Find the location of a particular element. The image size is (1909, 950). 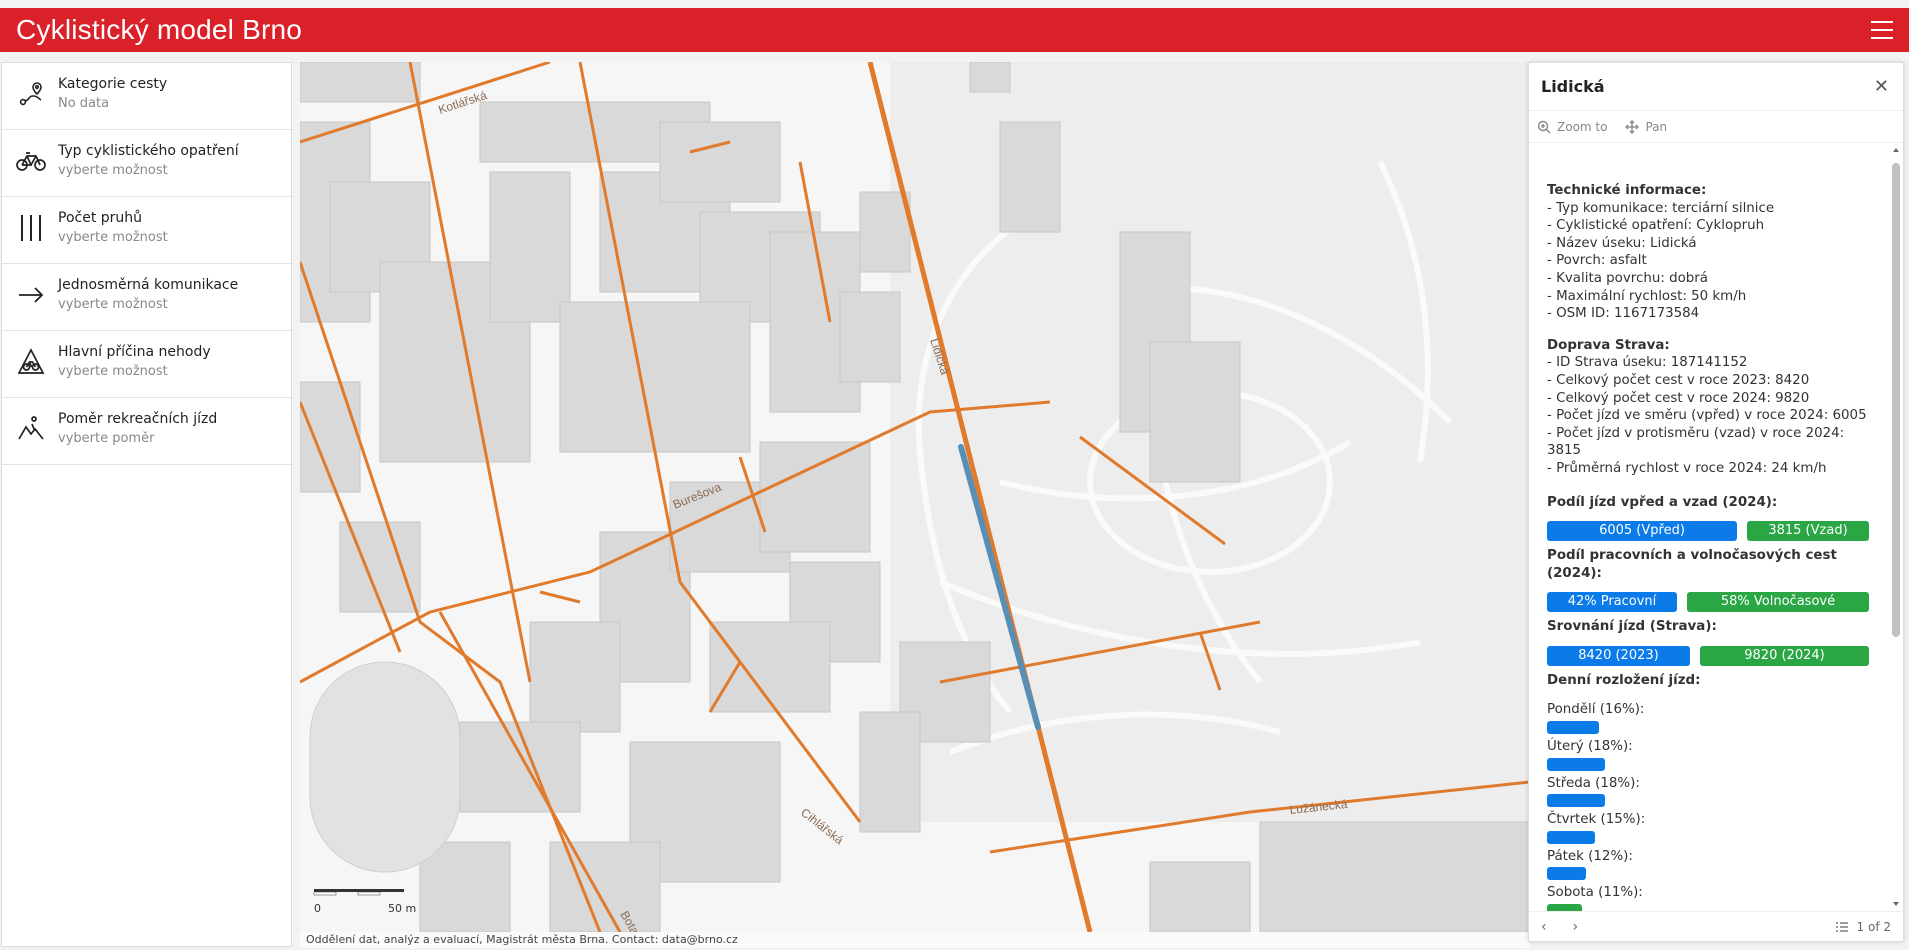

strava-title: Doprava Strava: is located at coordinates (1608, 345).